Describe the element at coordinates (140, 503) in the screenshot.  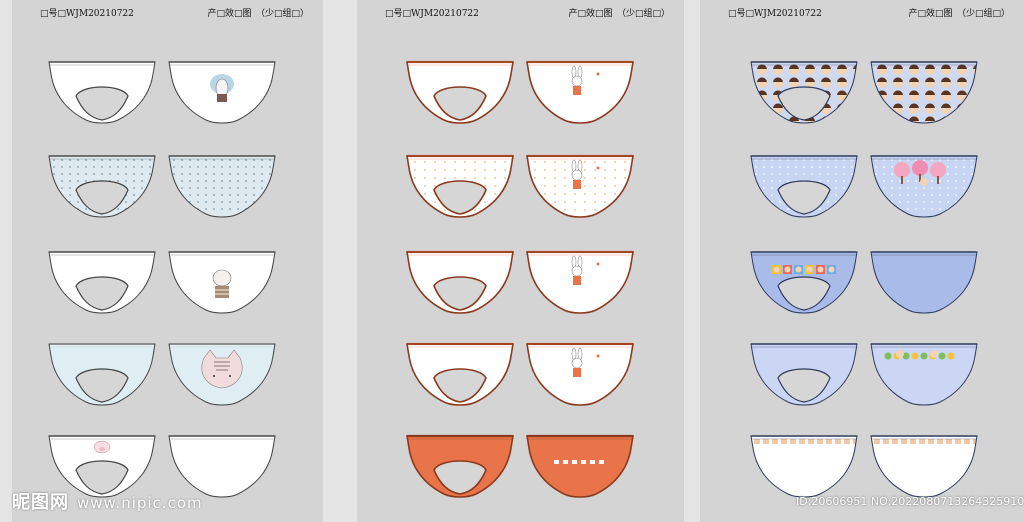
I see `watermark-url: www.nipic.com` at that location.